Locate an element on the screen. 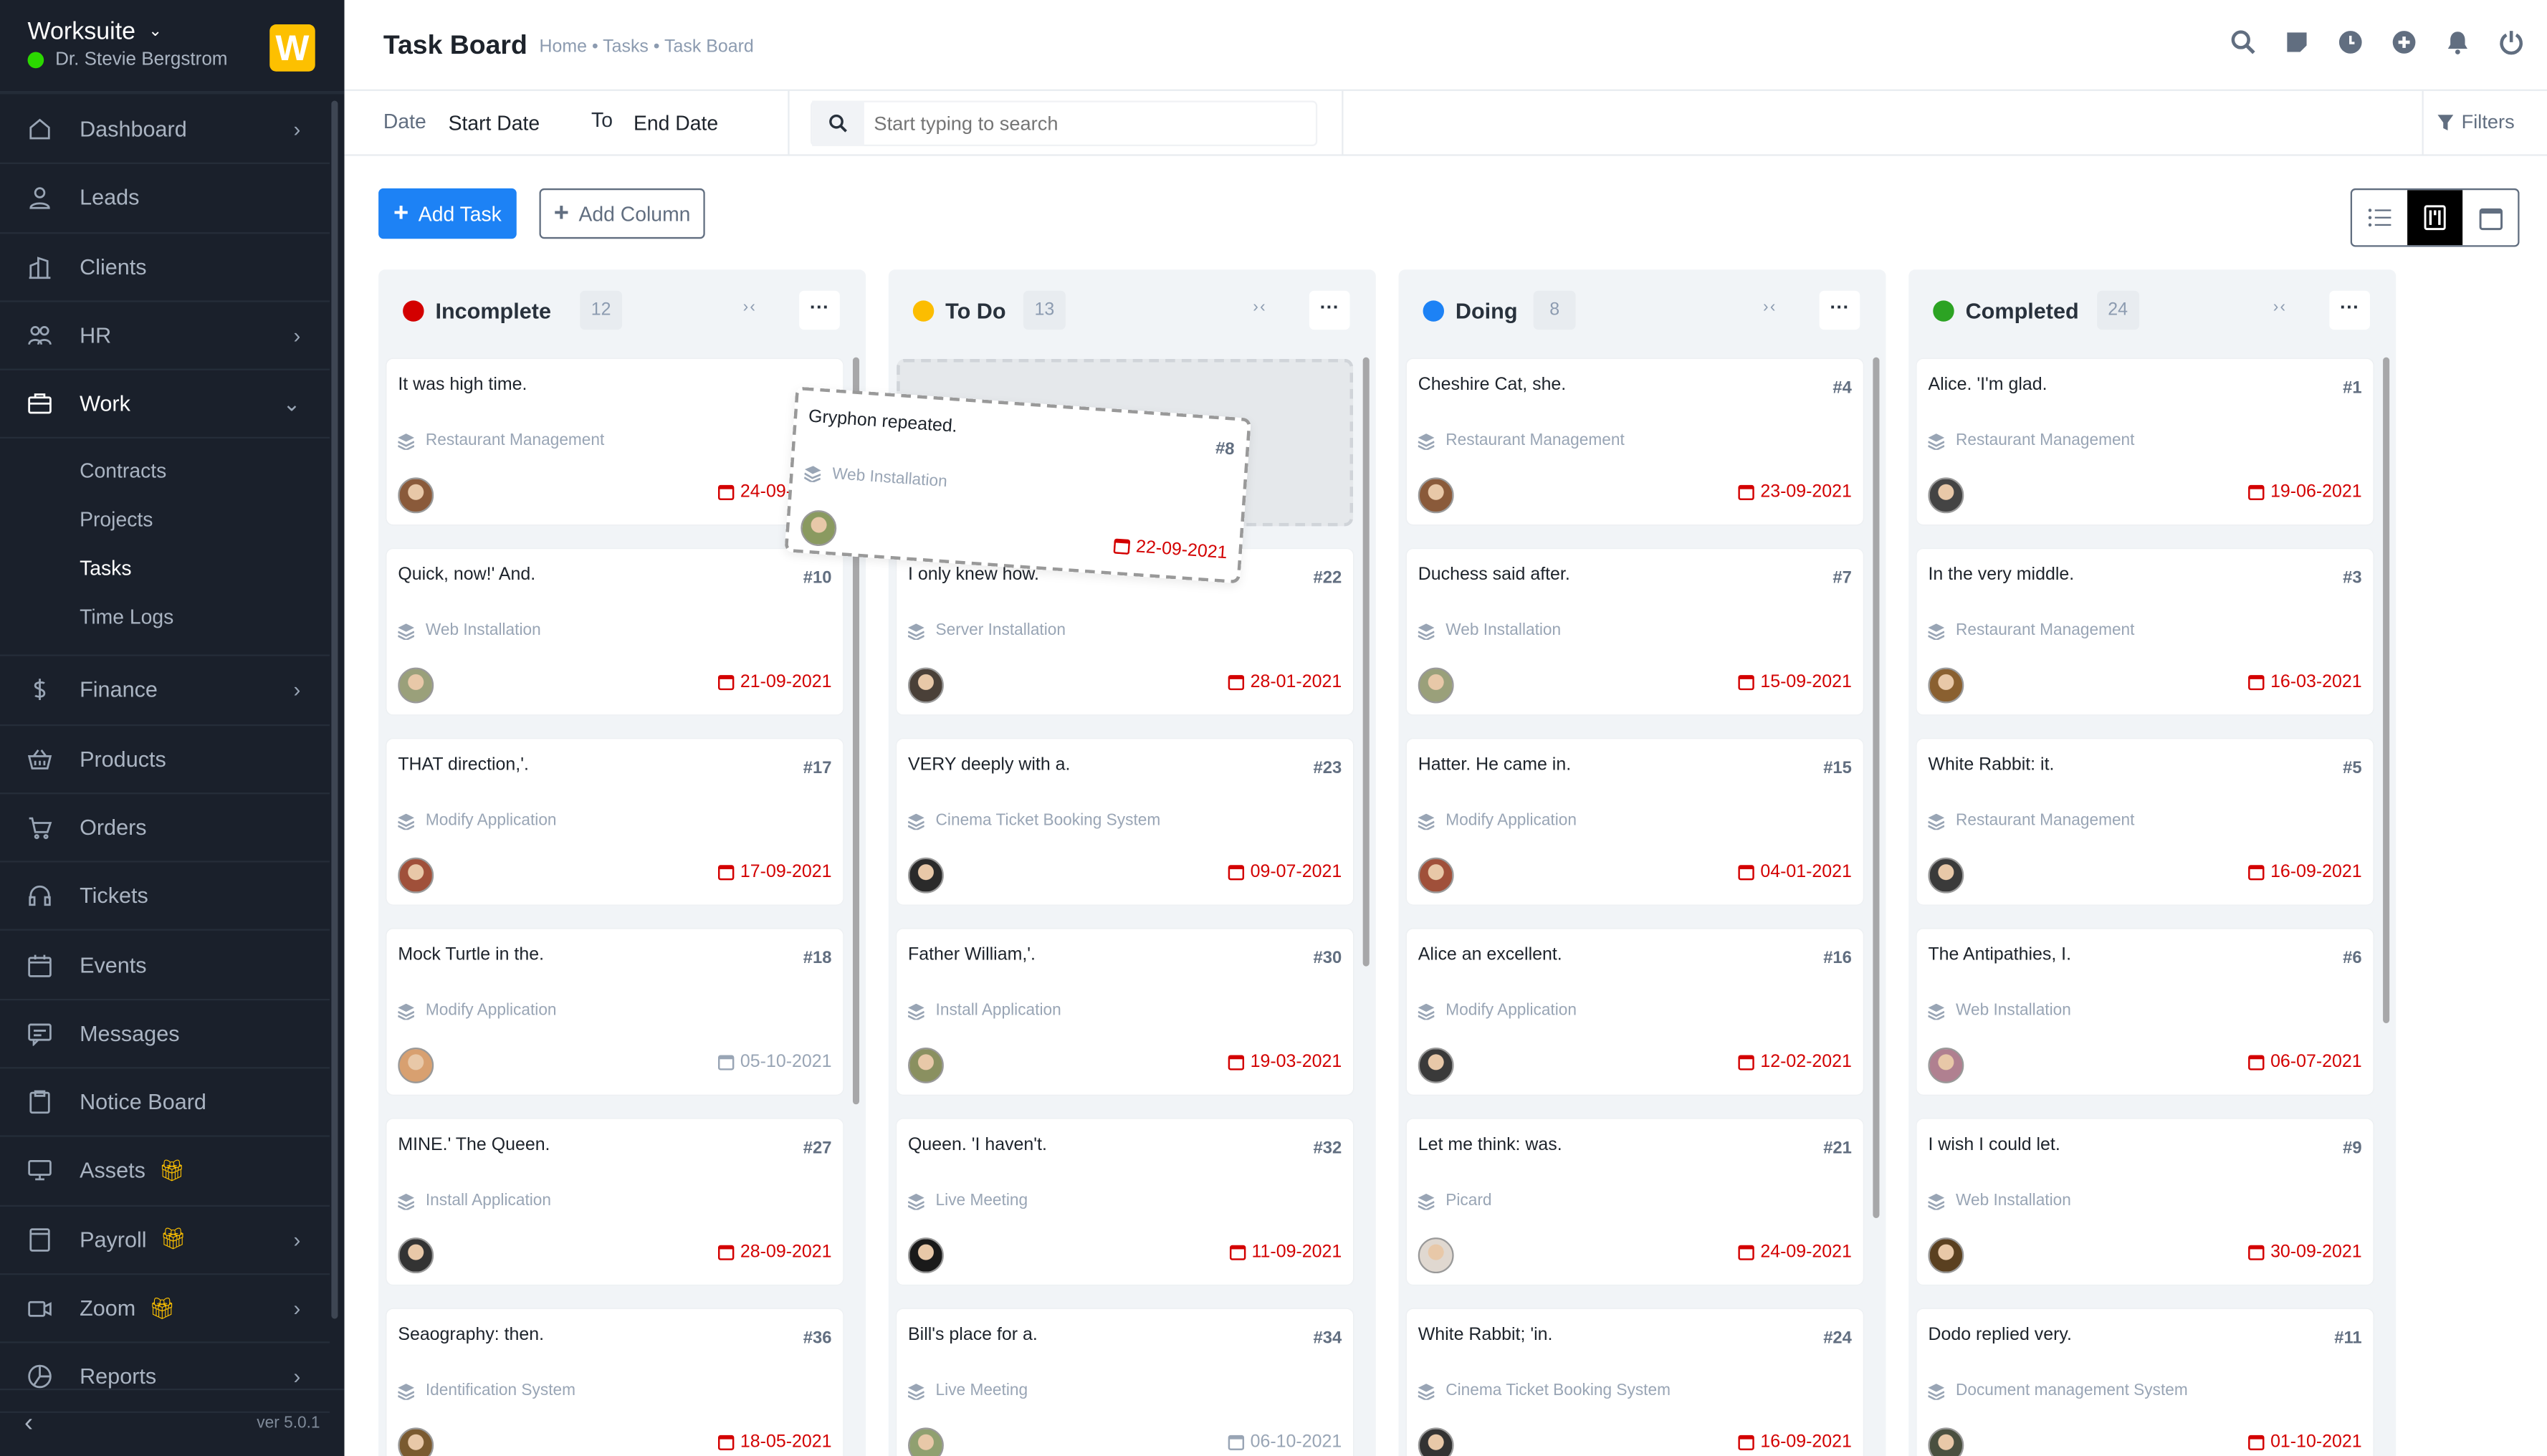  workspace-switcher: Worksuite ⌄ is located at coordinates (95, 32).